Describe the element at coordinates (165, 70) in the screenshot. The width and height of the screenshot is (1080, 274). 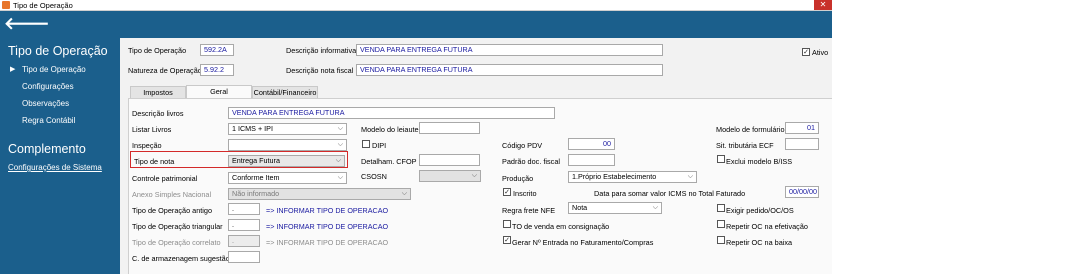
I see `natureza-label: Natureza de Operação` at that location.